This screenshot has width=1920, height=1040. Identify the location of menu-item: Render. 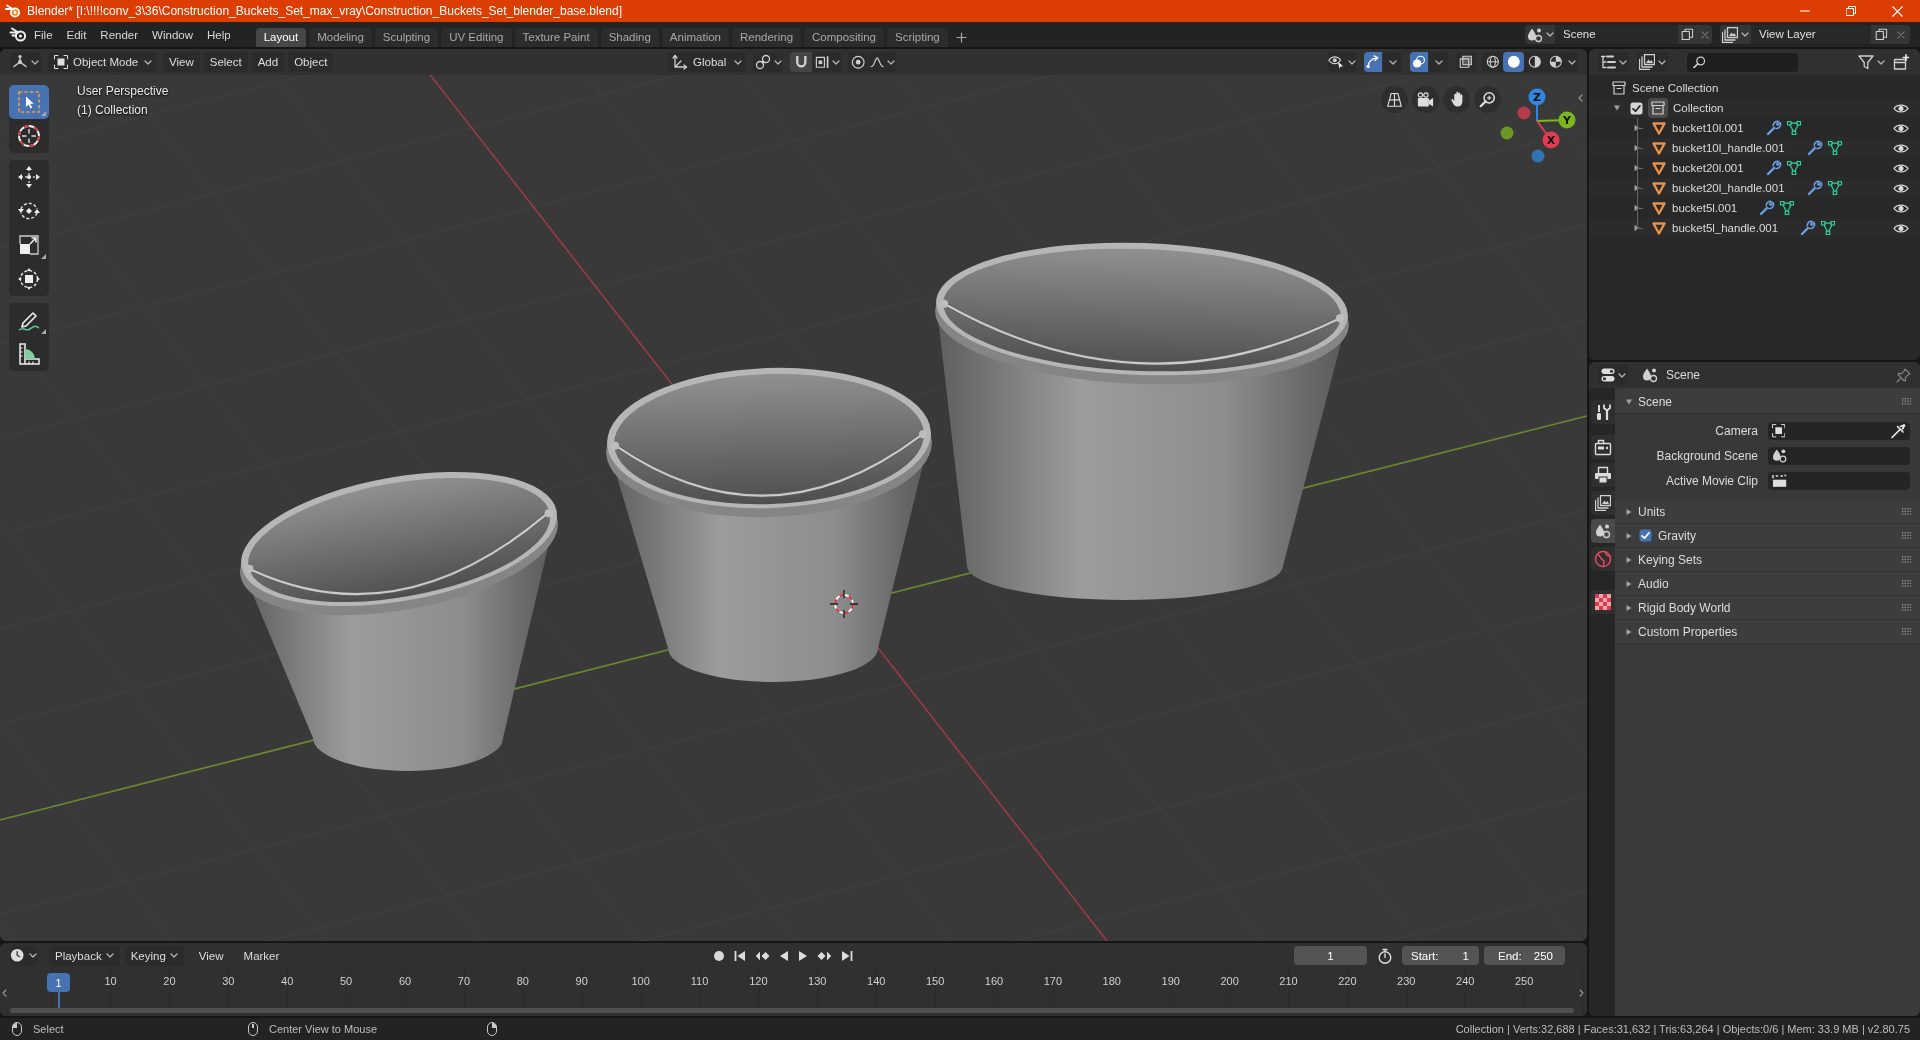
(119, 34).